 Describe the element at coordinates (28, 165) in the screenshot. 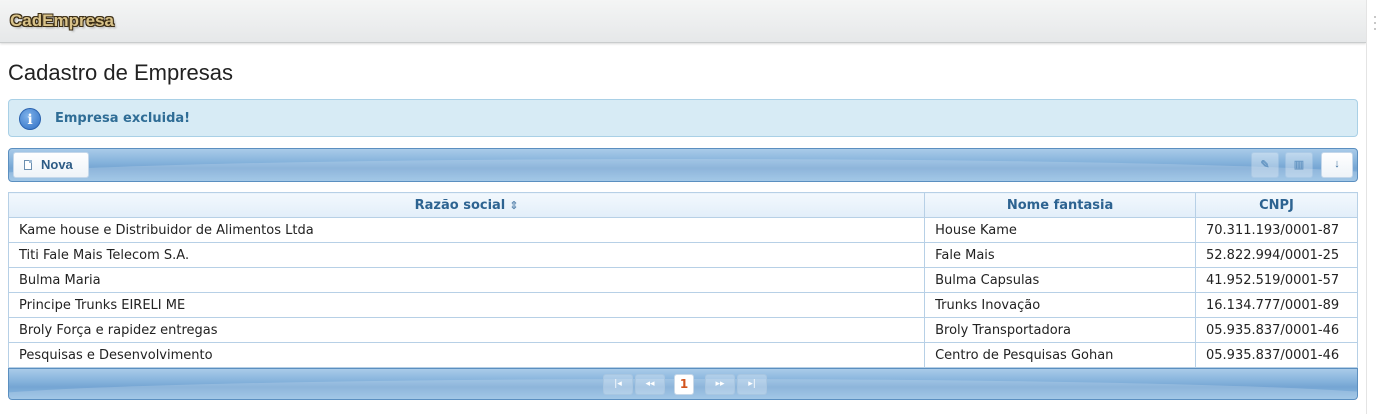

I see `document-icon` at that location.